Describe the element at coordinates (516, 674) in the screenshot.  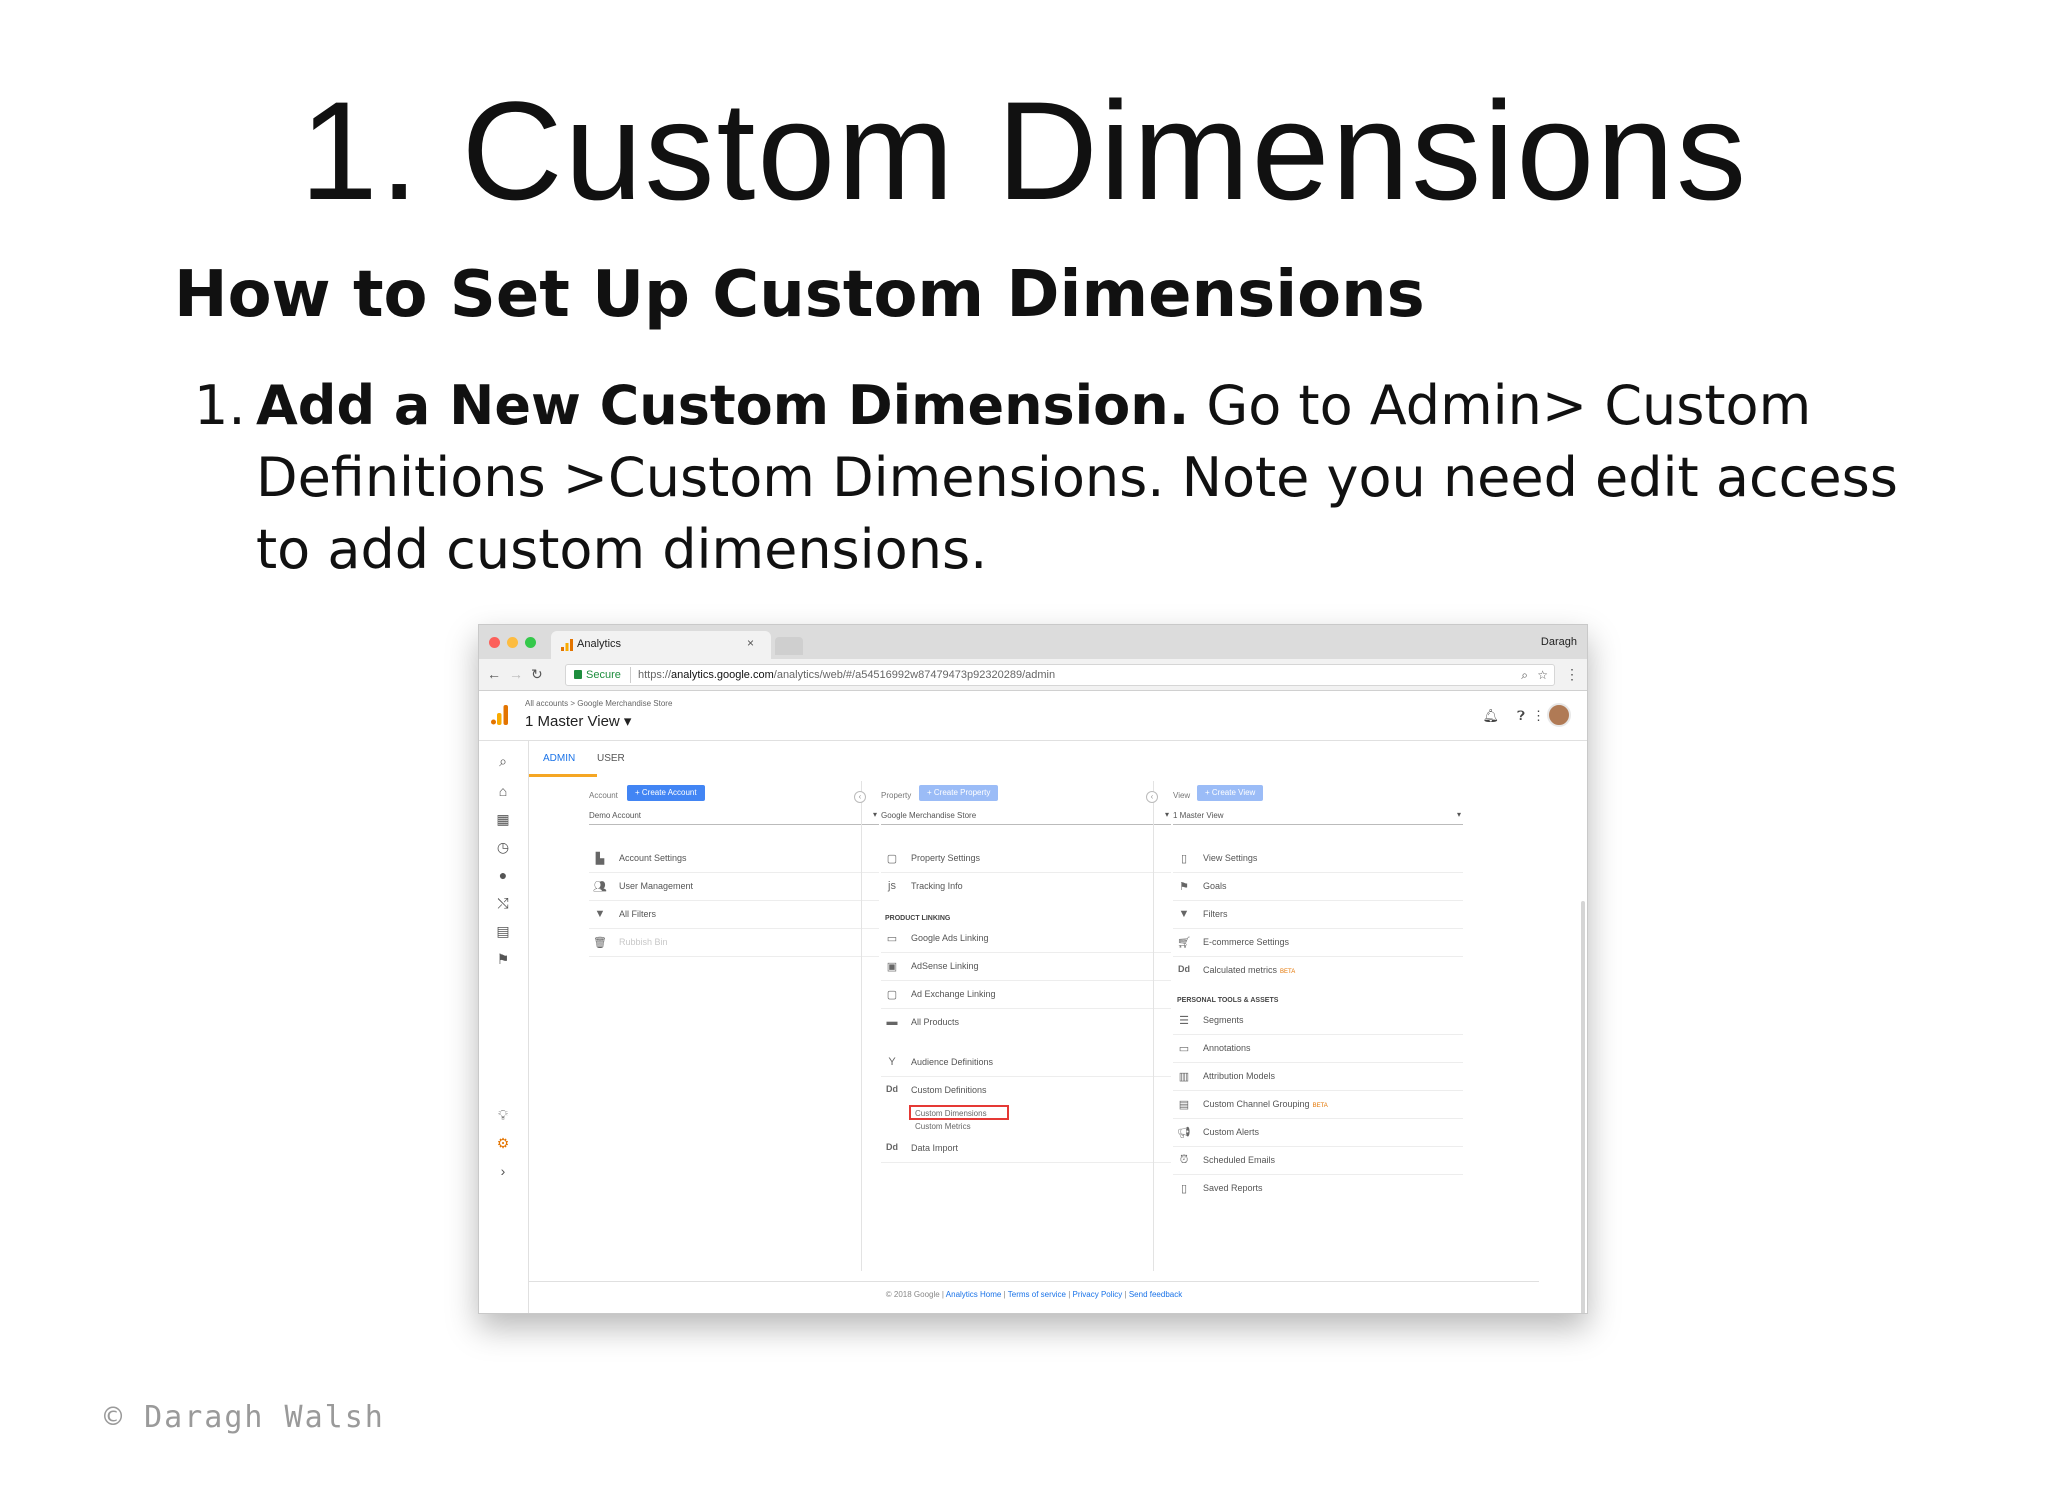
I see `forward-arrow-icon: →` at that location.